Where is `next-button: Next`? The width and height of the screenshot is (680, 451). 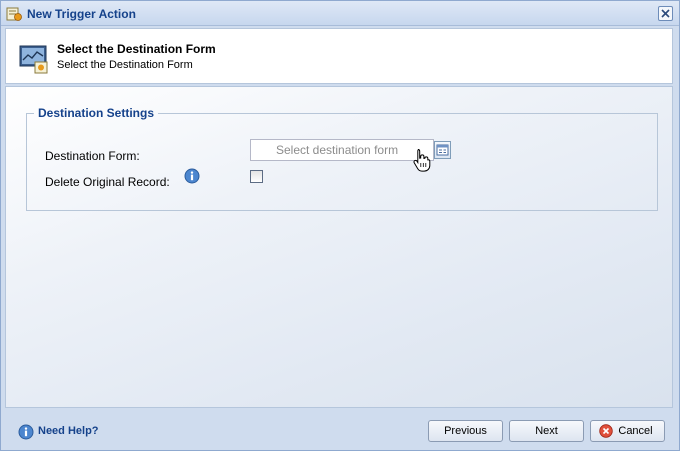 next-button: Next is located at coordinates (546, 431).